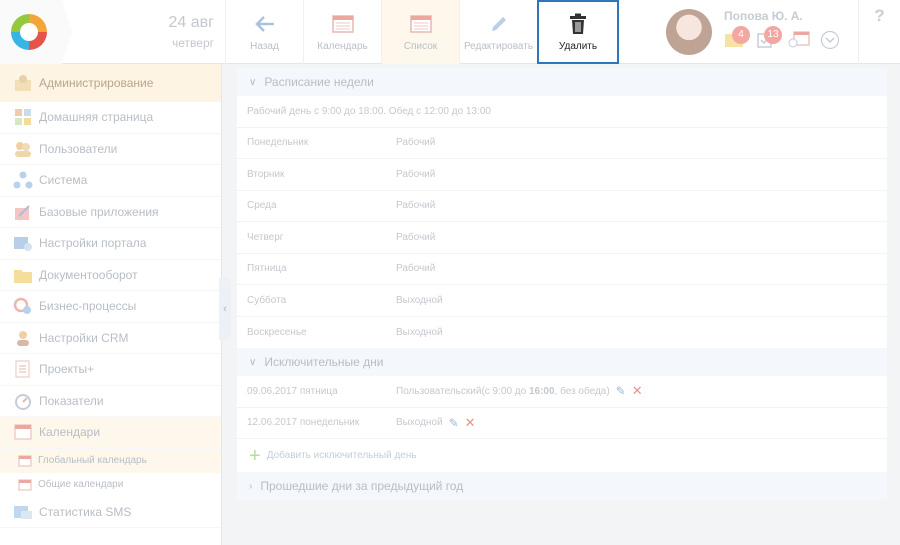 The height and width of the screenshot is (545, 900). What do you see at coordinates (110, 370) in the screenshot?
I see `sidebar-item-projects: Проекты+` at bounding box center [110, 370].